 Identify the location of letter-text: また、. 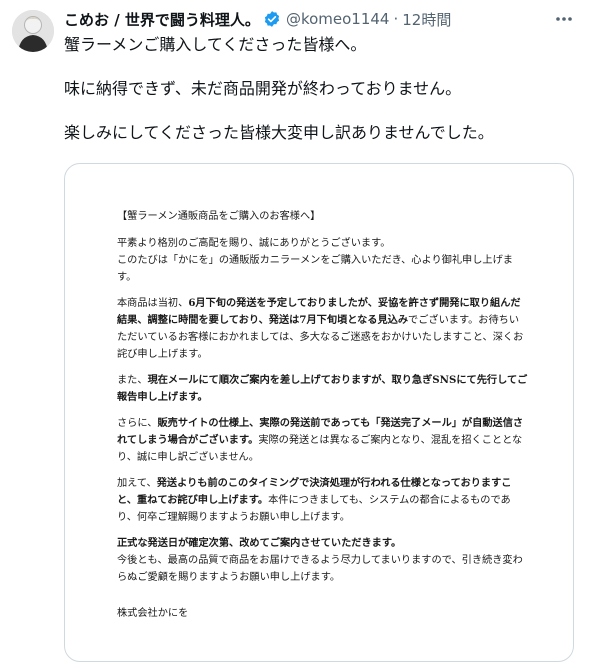
(132, 380).